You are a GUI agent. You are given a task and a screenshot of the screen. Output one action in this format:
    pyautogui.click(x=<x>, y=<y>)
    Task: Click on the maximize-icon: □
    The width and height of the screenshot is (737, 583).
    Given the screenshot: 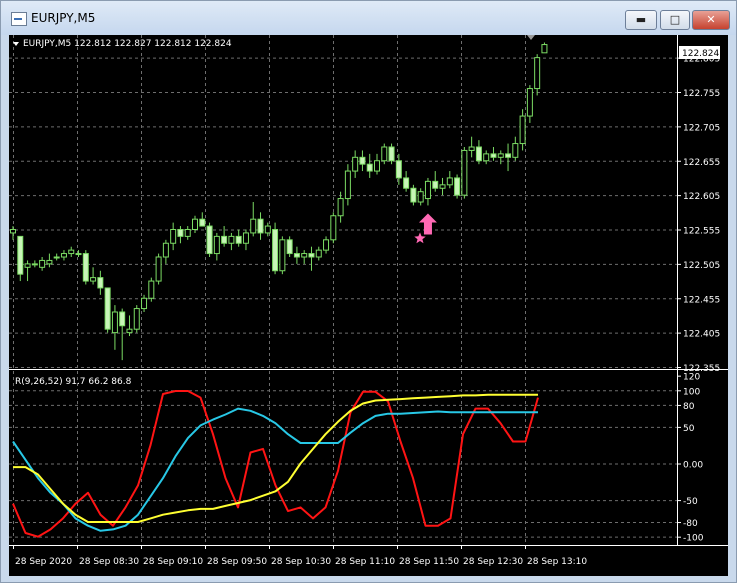 What is the action you would take?
    pyautogui.click(x=675, y=19)
    